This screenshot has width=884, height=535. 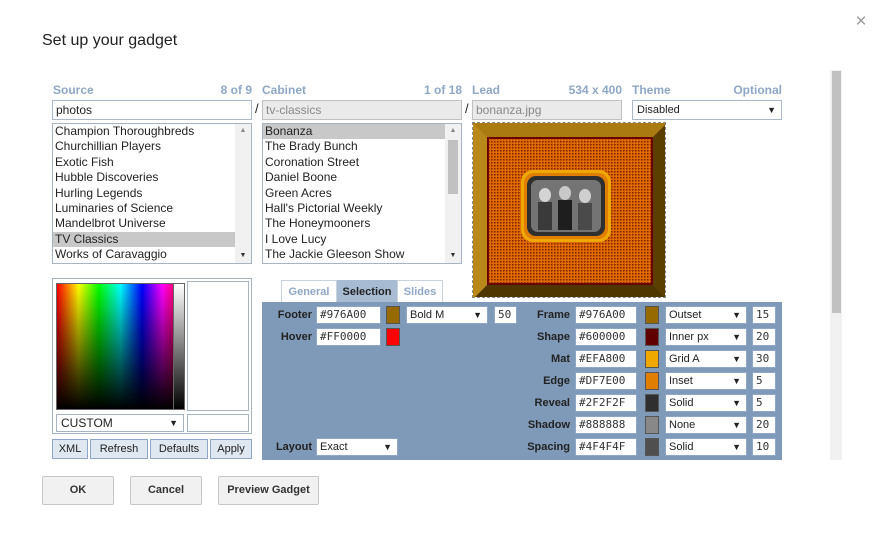 I want to click on color-mode-select: CUSTOM ▼, so click(x=120, y=423).